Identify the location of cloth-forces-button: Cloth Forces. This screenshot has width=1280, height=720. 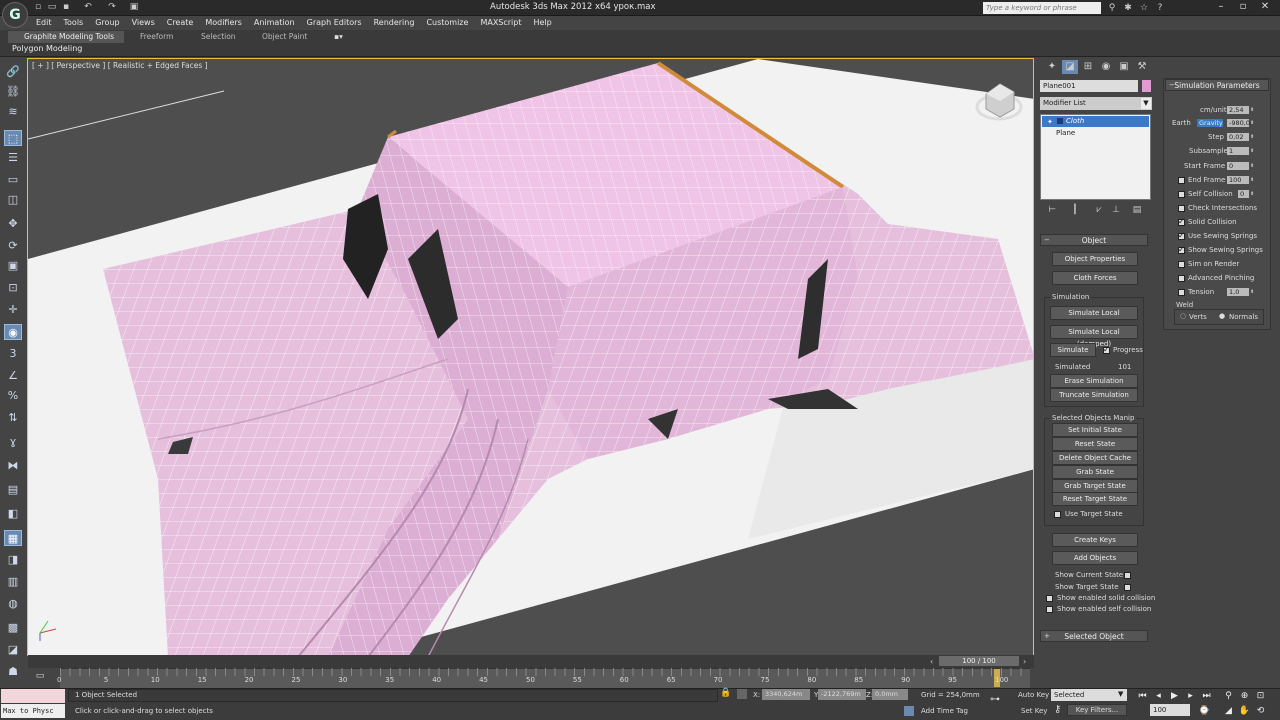
(1095, 278).